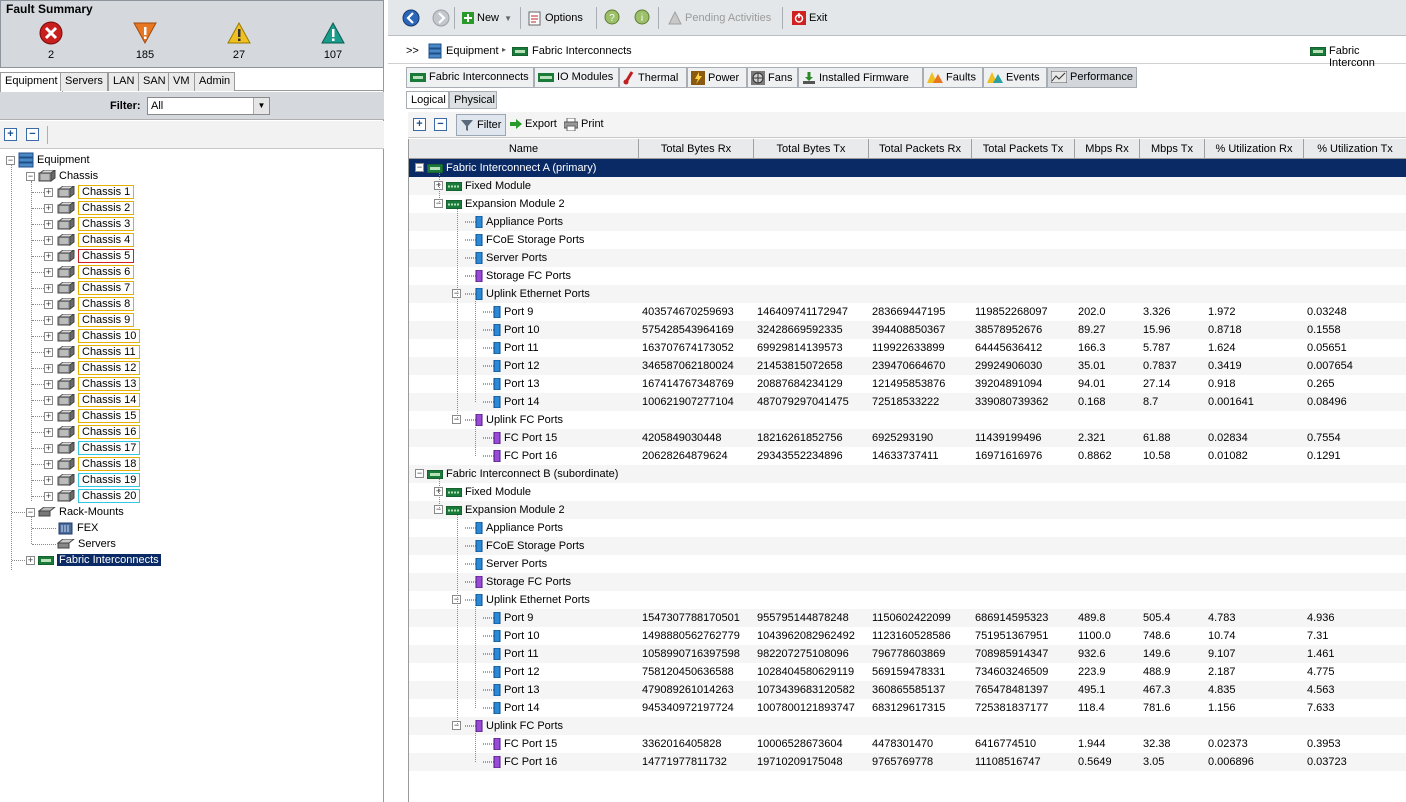 The image size is (1406, 802). I want to click on critical-faults: 2, so click(51, 41).